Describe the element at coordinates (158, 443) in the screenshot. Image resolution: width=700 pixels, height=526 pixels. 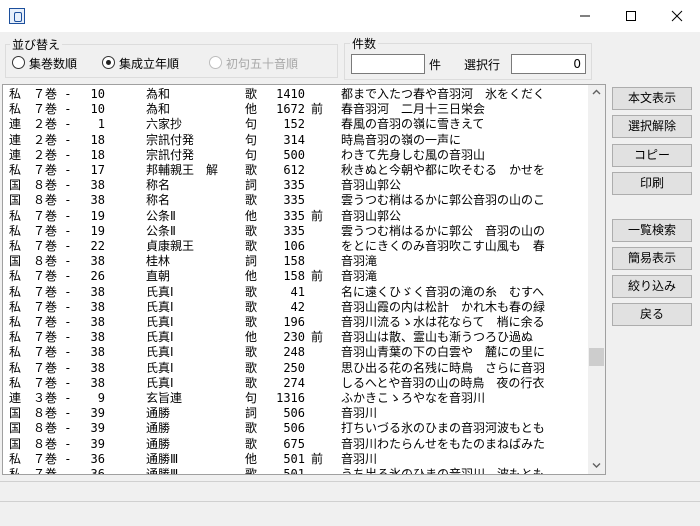
I see `row-author: 通勝` at that location.